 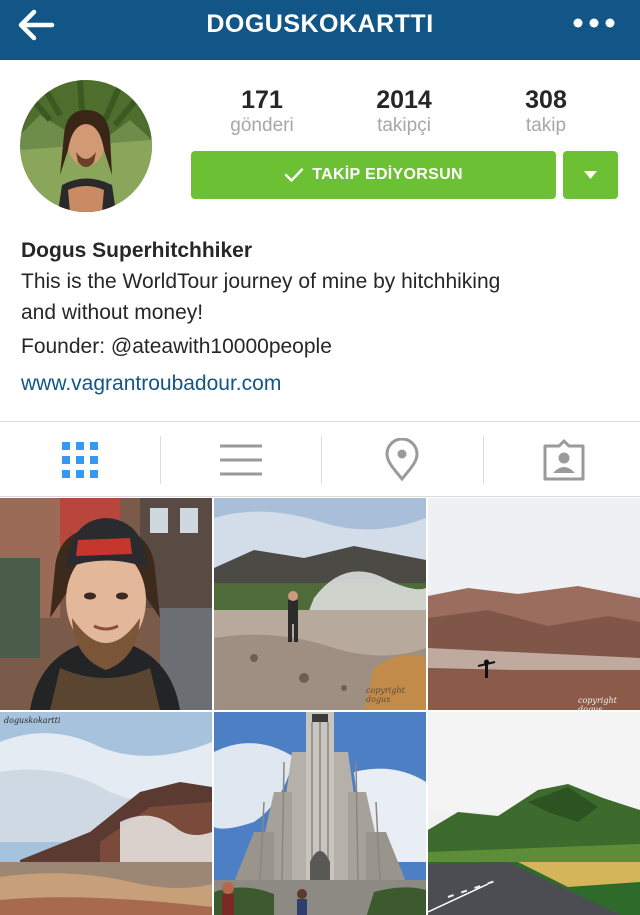 I want to click on list-icon, so click(x=241, y=459).